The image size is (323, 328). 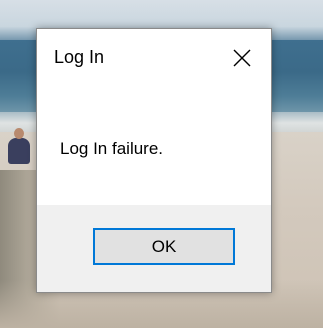 I want to click on wallpaper-beachgoer, so click(x=19, y=151).